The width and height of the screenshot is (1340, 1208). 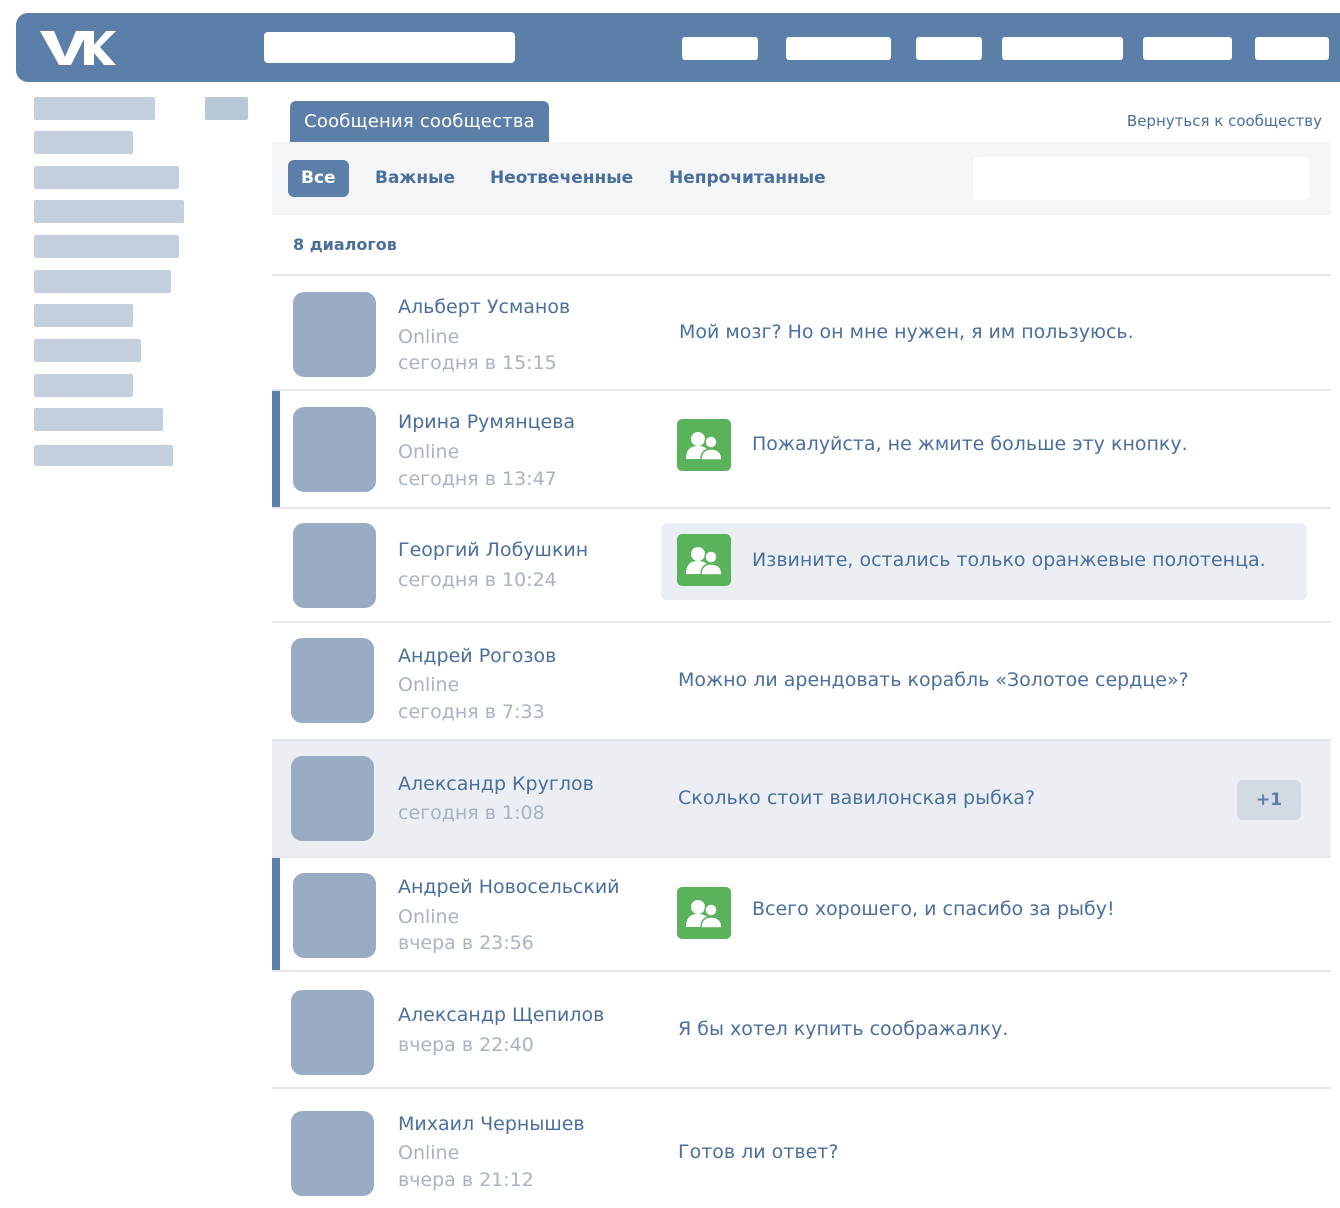 What do you see at coordinates (477, 363) in the screenshot?
I see `dialog-time: сегодня в 15:15` at bounding box center [477, 363].